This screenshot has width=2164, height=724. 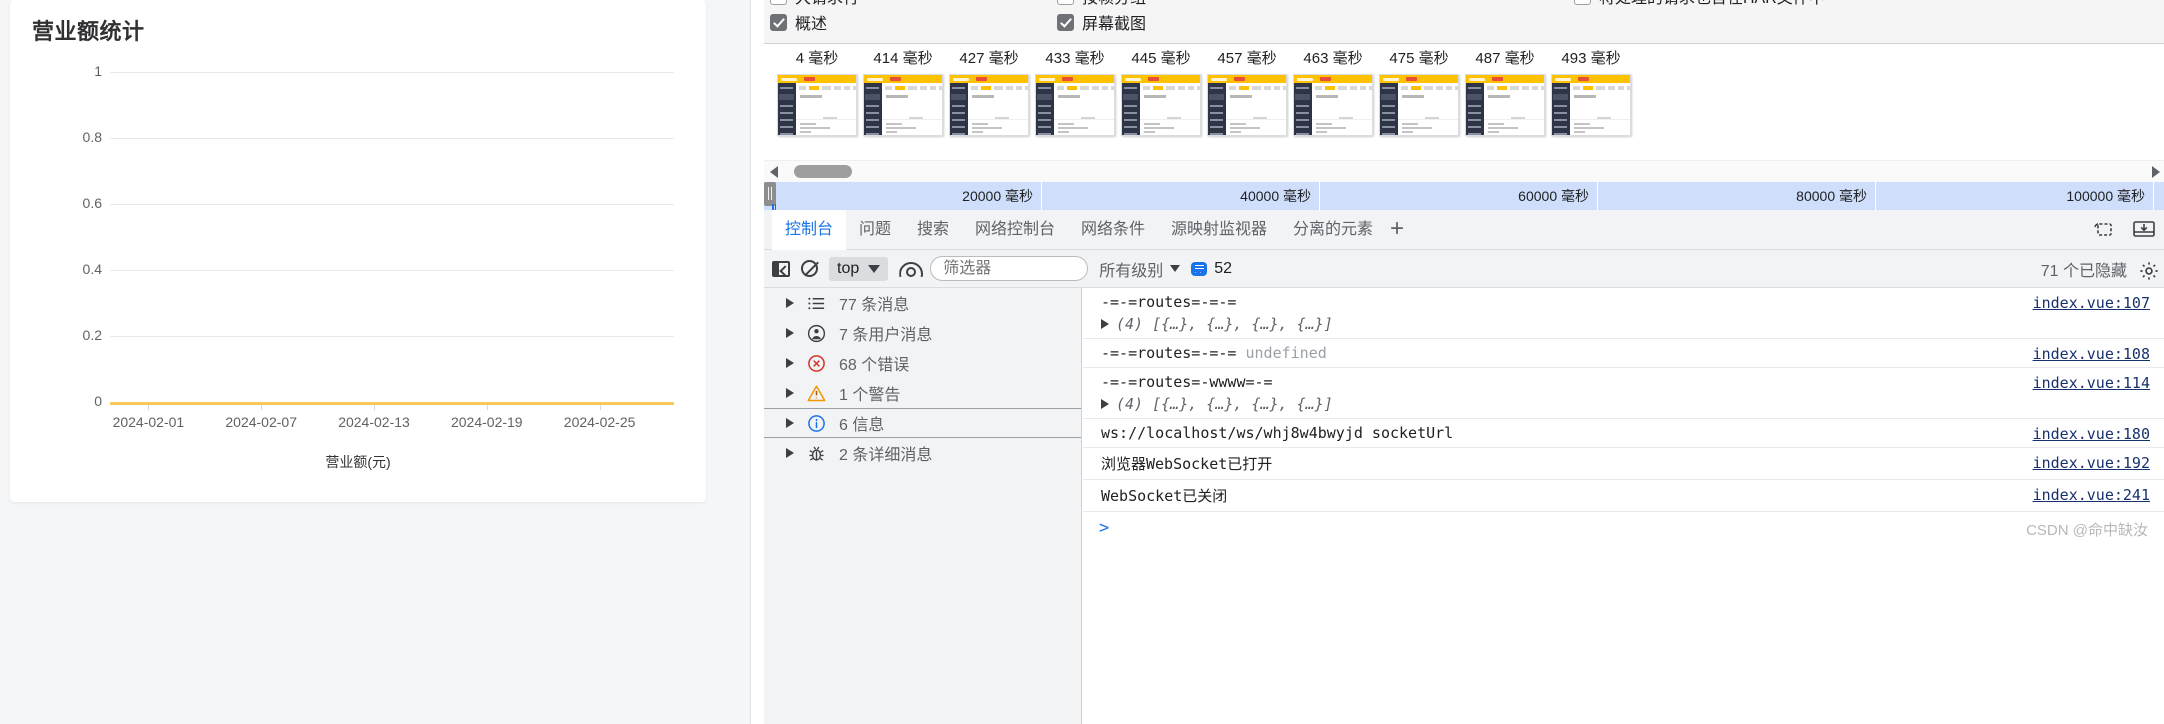 What do you see at coordinates (922, 303) in the screenshot?
I see `console-sidebar-item: 77 条消息` at bounding box center [922, 303].